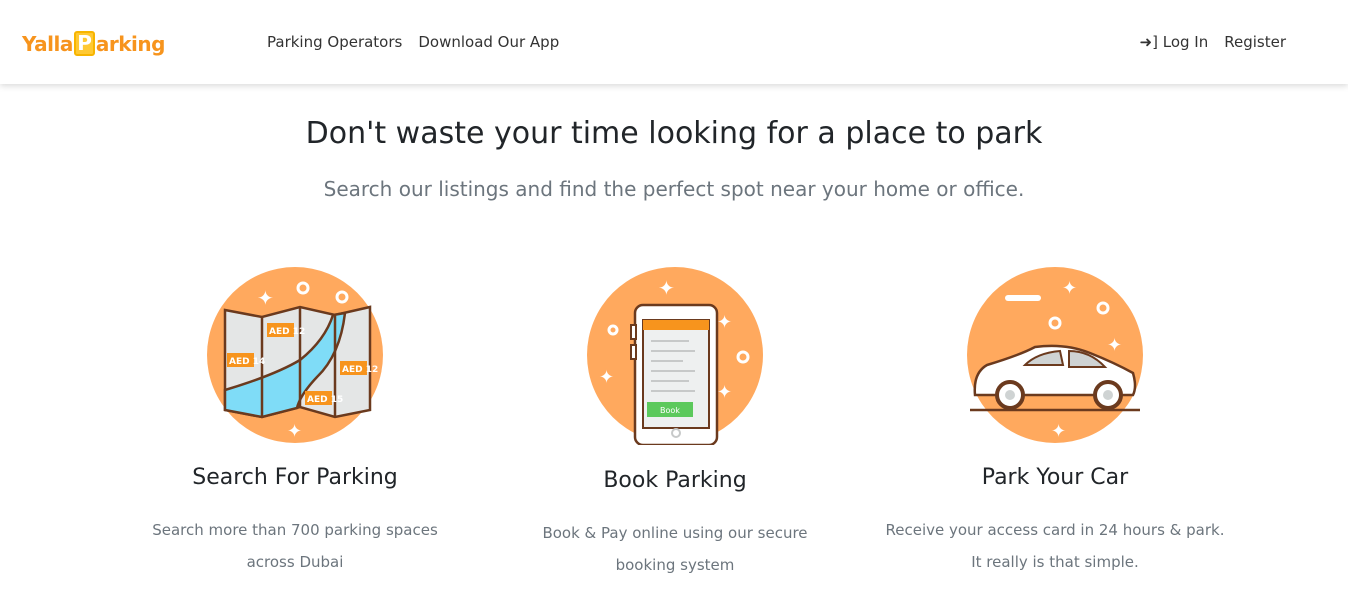 This screenshot has width=1348, height=604. Describe the element at coordinates (295, 355) in the screenshot. I see `map-illustration-icon: AED 12 AED 14 AED 12 AED 15 ✦ ✦` at that location.